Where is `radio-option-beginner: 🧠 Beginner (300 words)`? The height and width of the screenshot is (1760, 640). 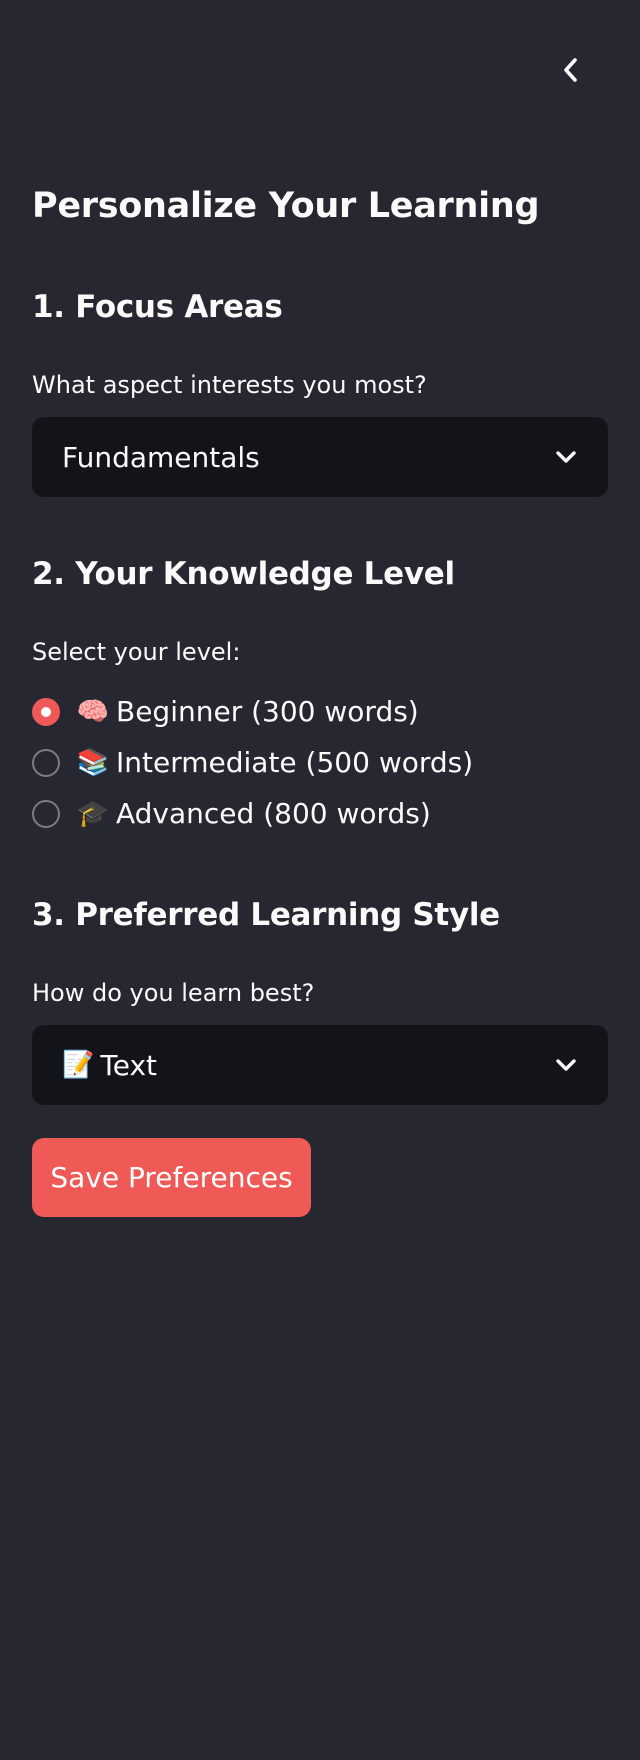
radio-option-beginner: 🧠 Beginner (300 words) is located at coordinates (252, 711).